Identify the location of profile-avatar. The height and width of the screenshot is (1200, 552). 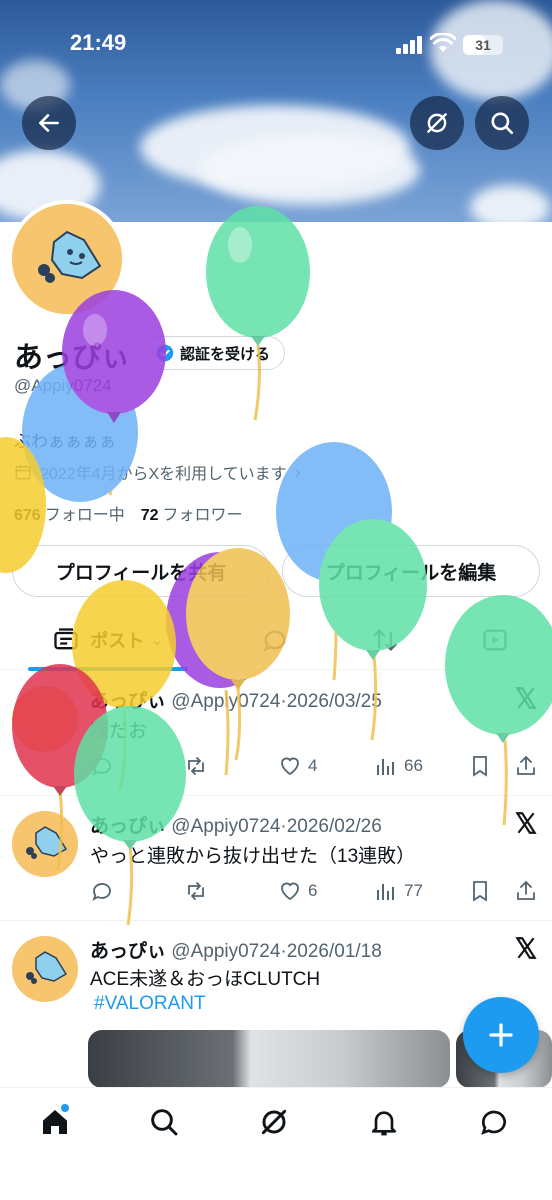
(67, 259).